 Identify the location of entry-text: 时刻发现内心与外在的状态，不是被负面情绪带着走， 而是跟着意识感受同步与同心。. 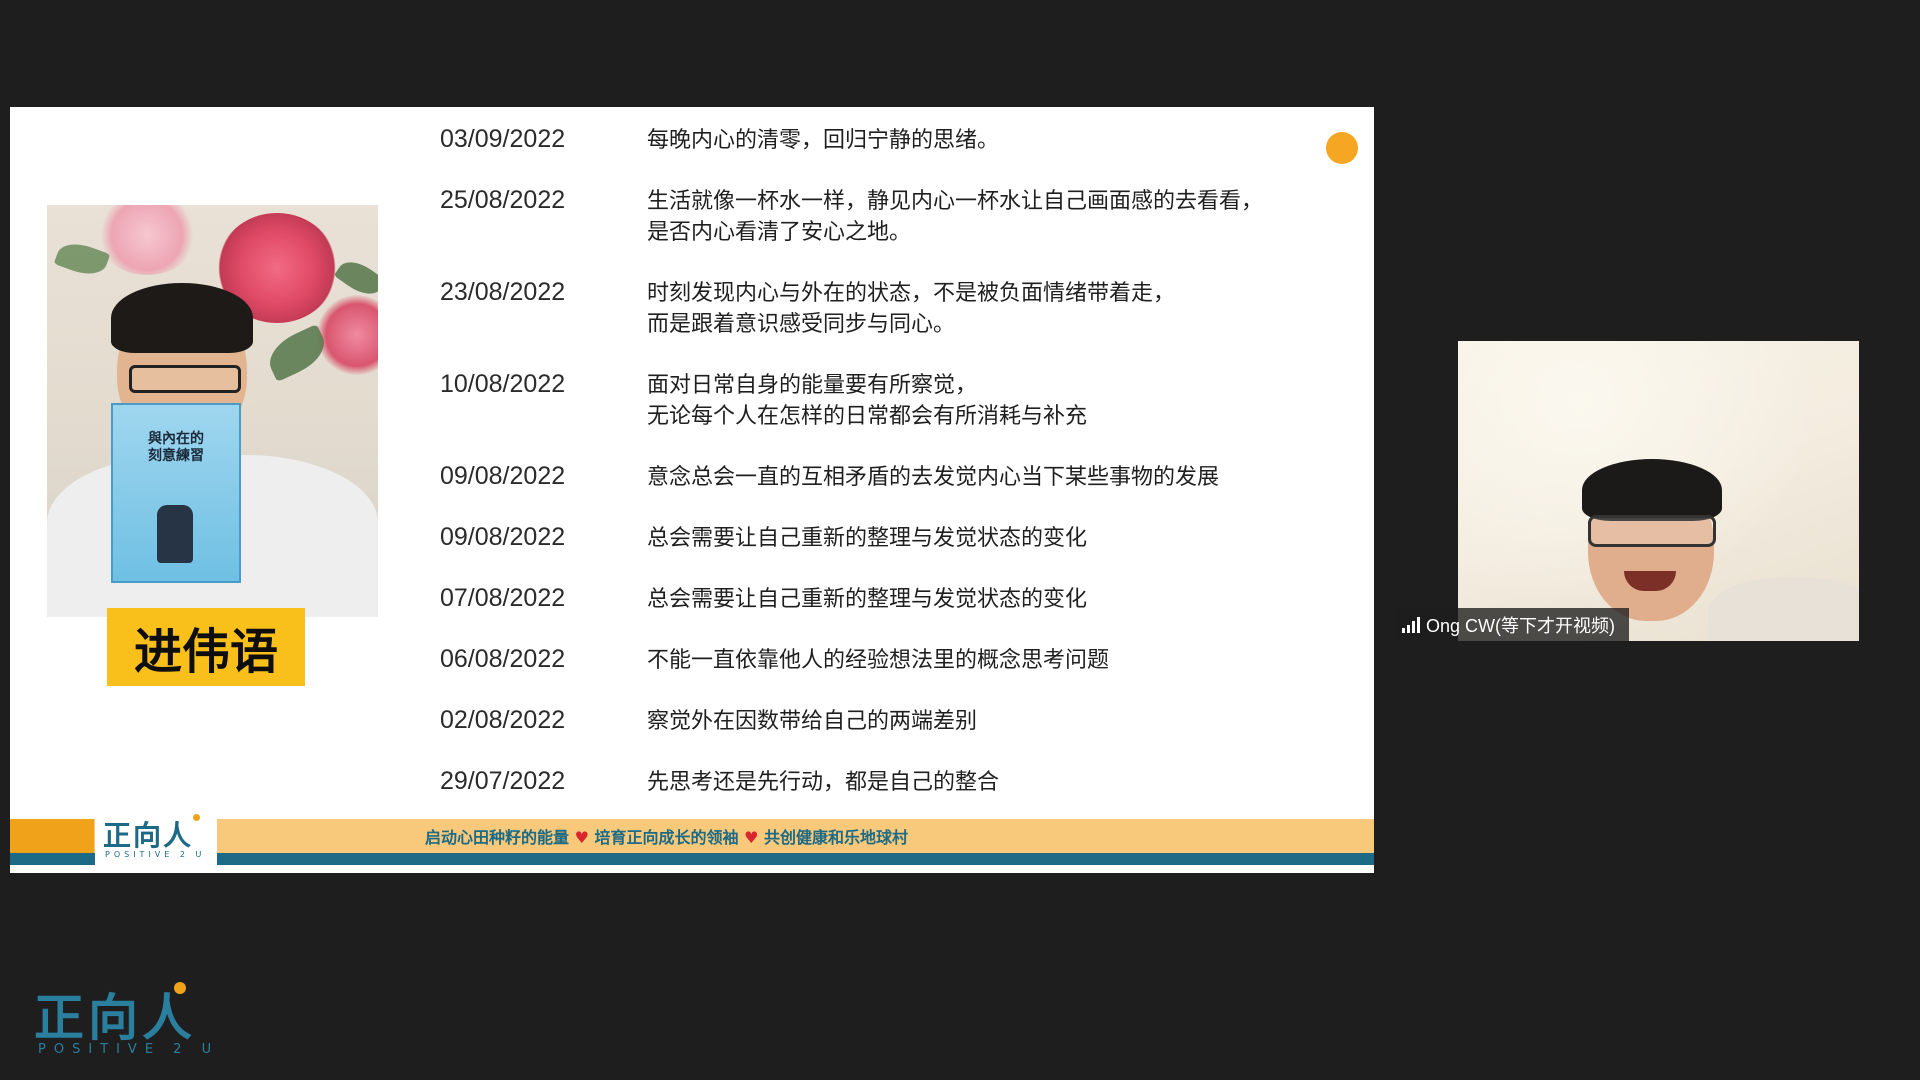
(911, 309).